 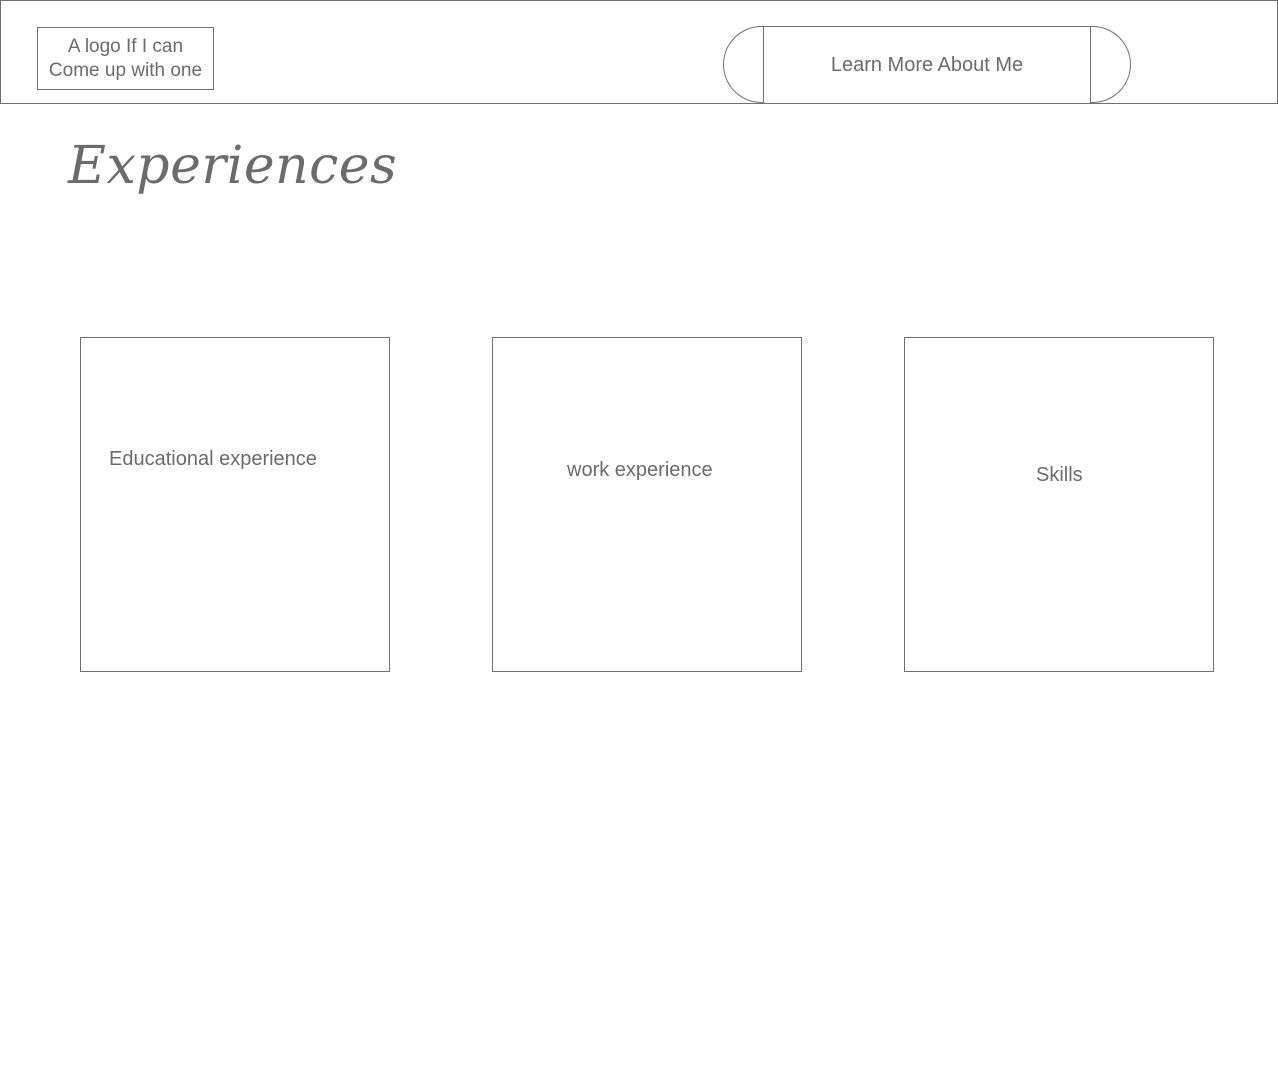 I want to click on learn-more-button: Learn More About Me, so click(x=927, y=64).